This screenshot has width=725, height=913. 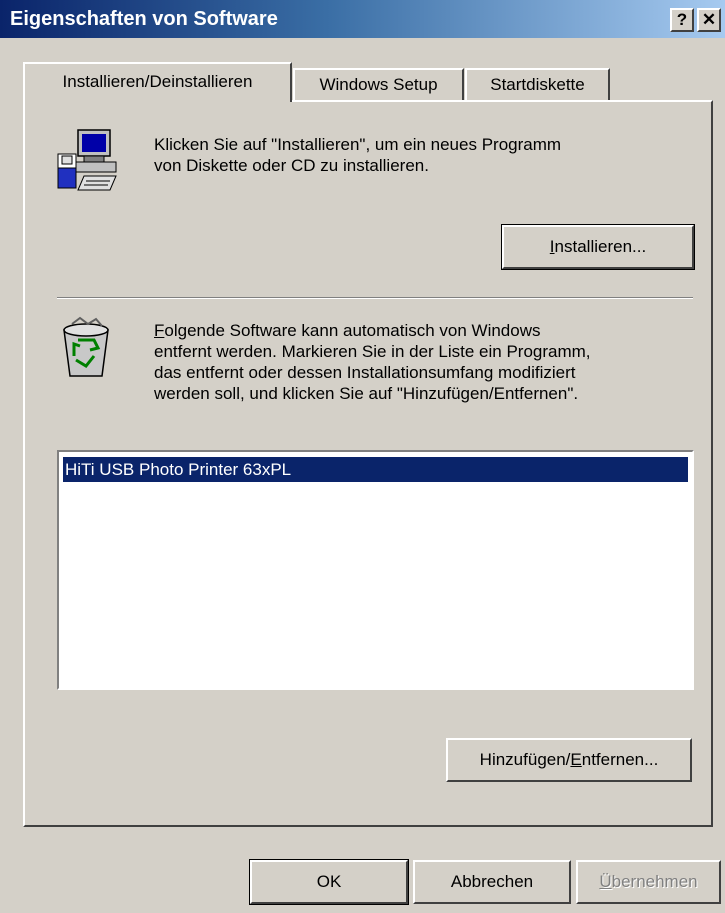 What do you see at coordinates (709, 20) in the screenshot?
I see `close-button: ✕` at bounding box center [709, 20].